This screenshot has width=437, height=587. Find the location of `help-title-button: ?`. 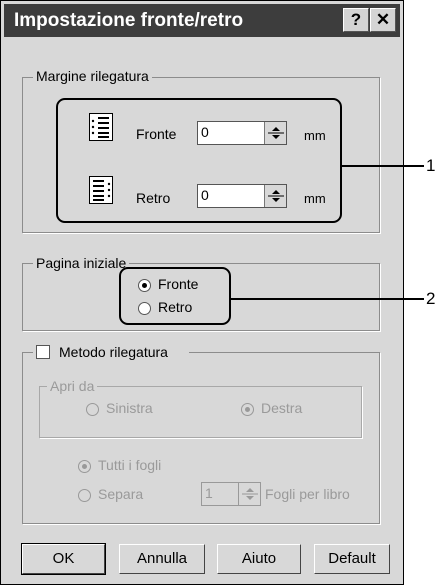

help-title-button: ? is located at coordinates (356, 20).